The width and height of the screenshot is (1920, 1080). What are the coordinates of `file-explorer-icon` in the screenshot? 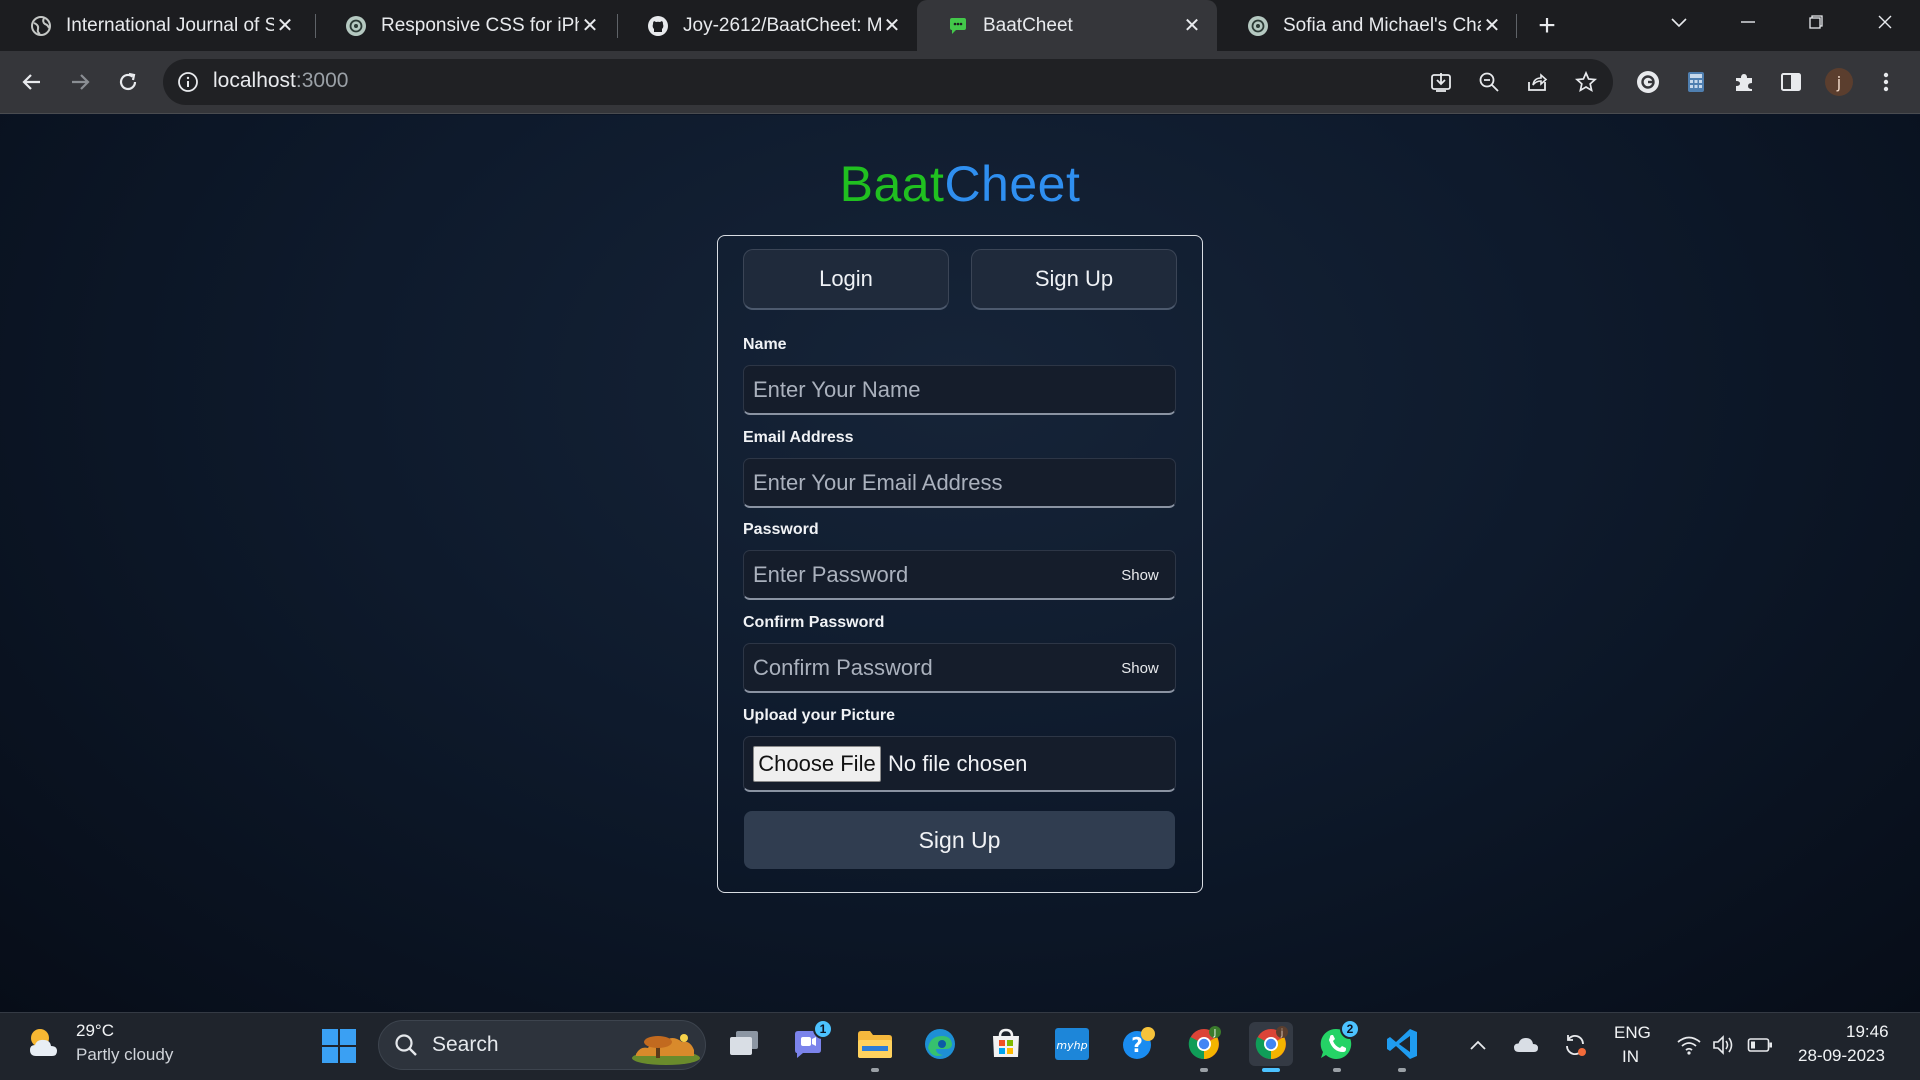 It's located at (875, 1044).